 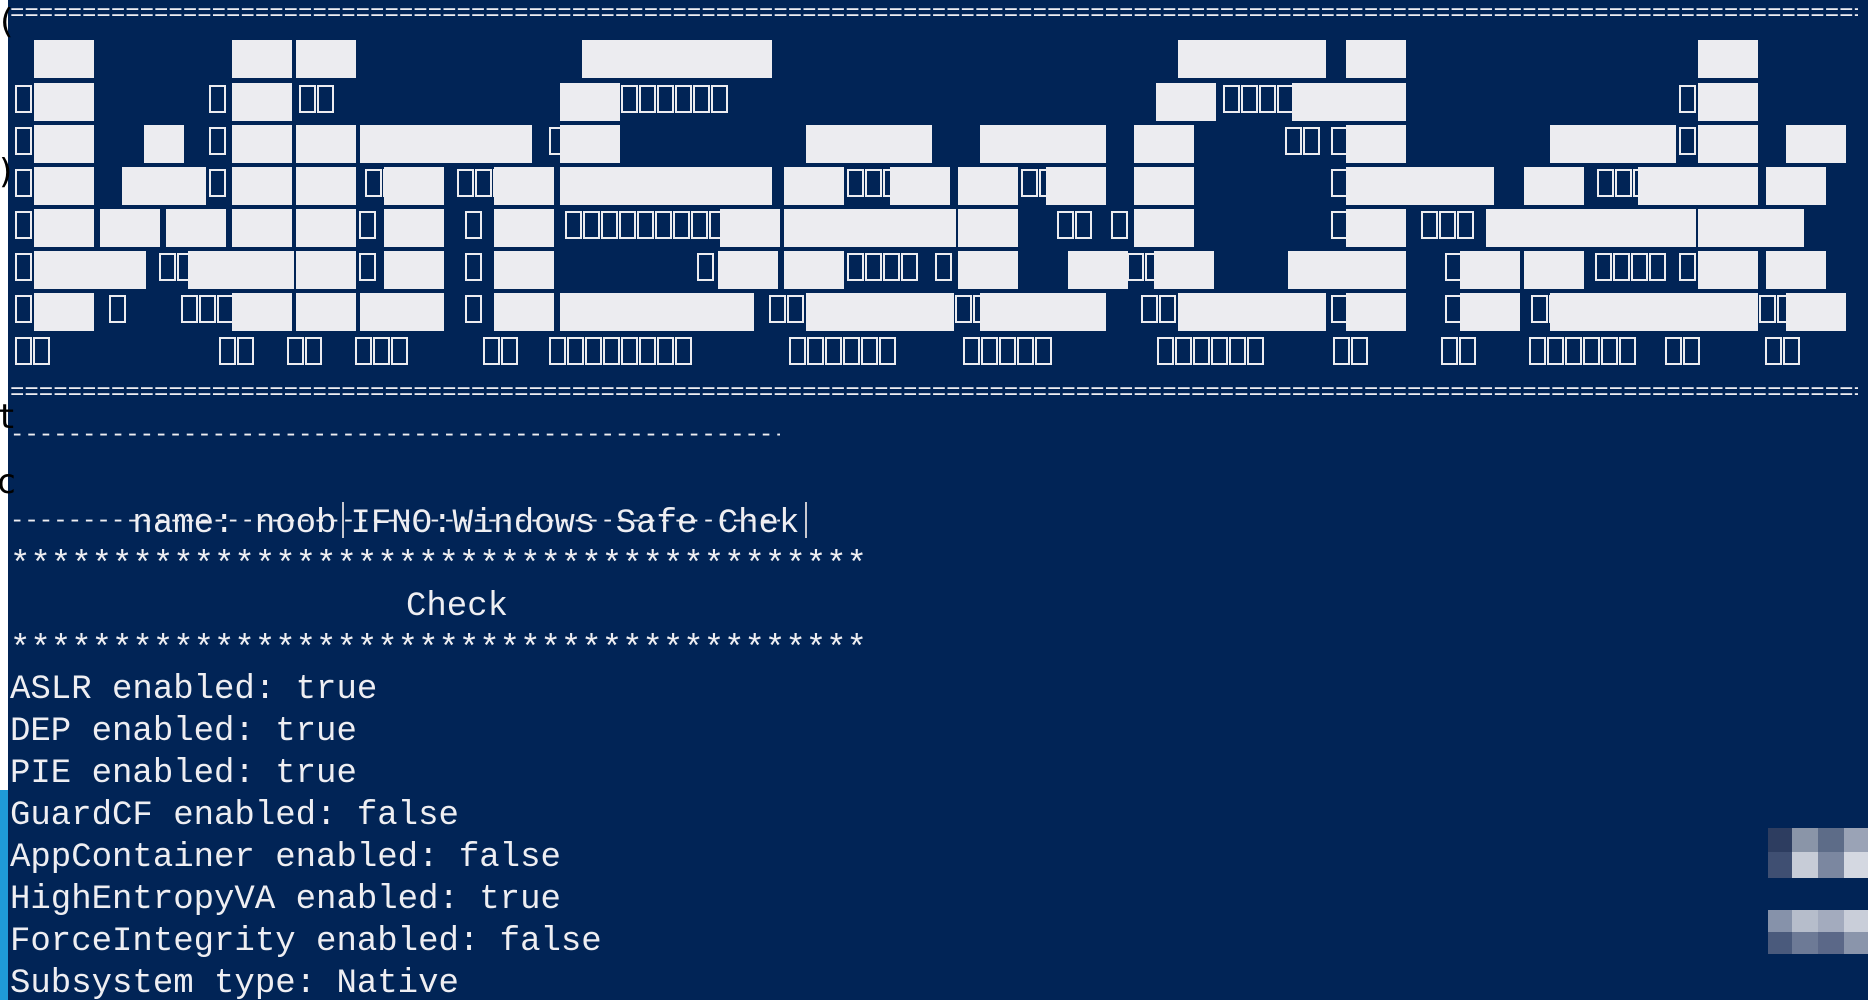 What do you see at coordinates (4, 895) in the screenshot?
I see `left-edge-accent` at bounding box center [4, 895].